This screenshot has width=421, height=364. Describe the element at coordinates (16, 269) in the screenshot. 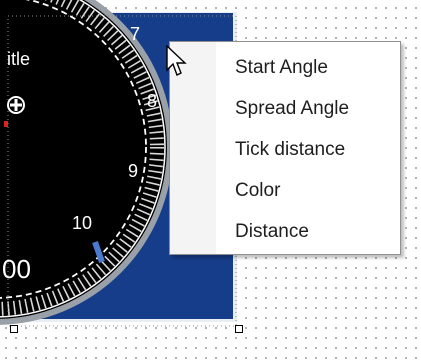

I see `gauge-value: 00` at that location.